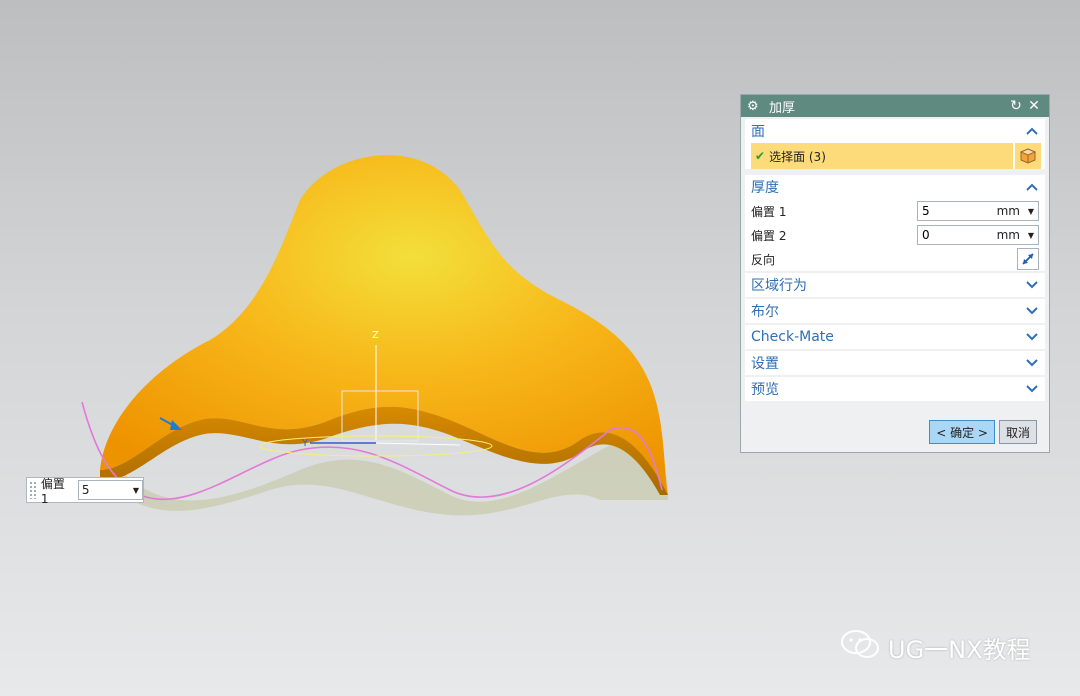  I want to click on wechat-logo-icon, so click(860, 647).